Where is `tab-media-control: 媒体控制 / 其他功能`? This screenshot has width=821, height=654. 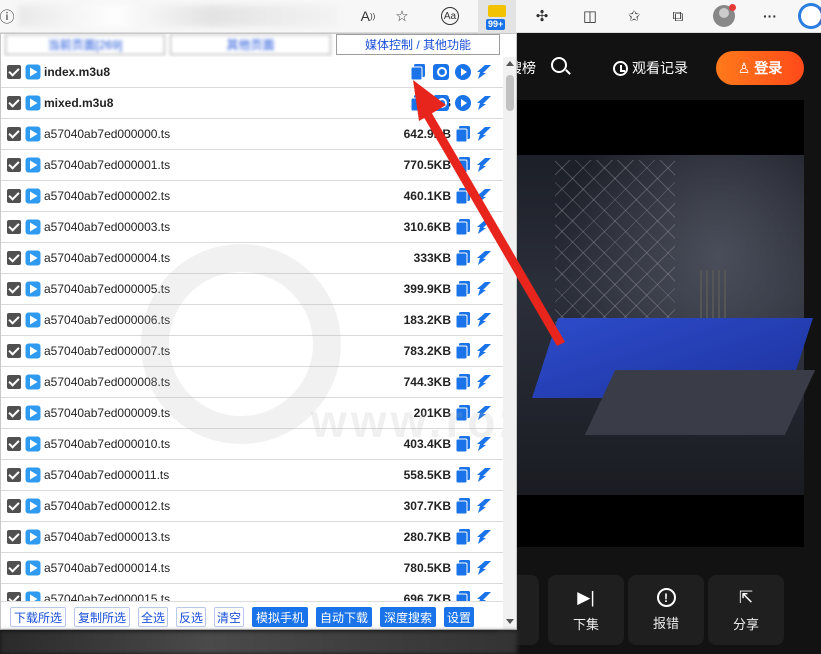
tab-media-control: 媒体控制 / 其他功能 is located at coordinates (418, 44).